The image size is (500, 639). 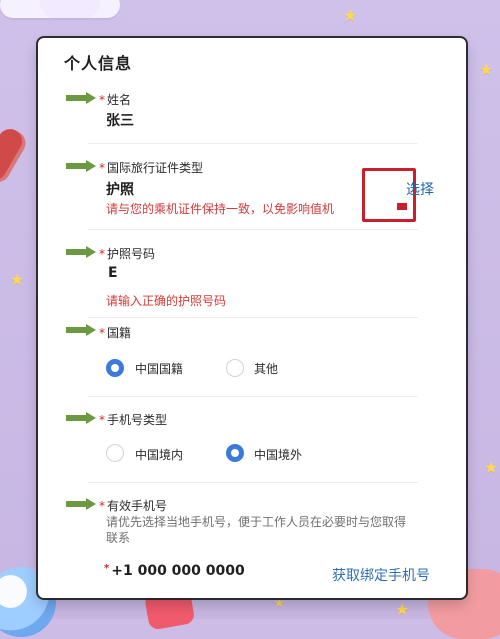 I want to click on passport-number-input: E, so click(x=113, y=273).